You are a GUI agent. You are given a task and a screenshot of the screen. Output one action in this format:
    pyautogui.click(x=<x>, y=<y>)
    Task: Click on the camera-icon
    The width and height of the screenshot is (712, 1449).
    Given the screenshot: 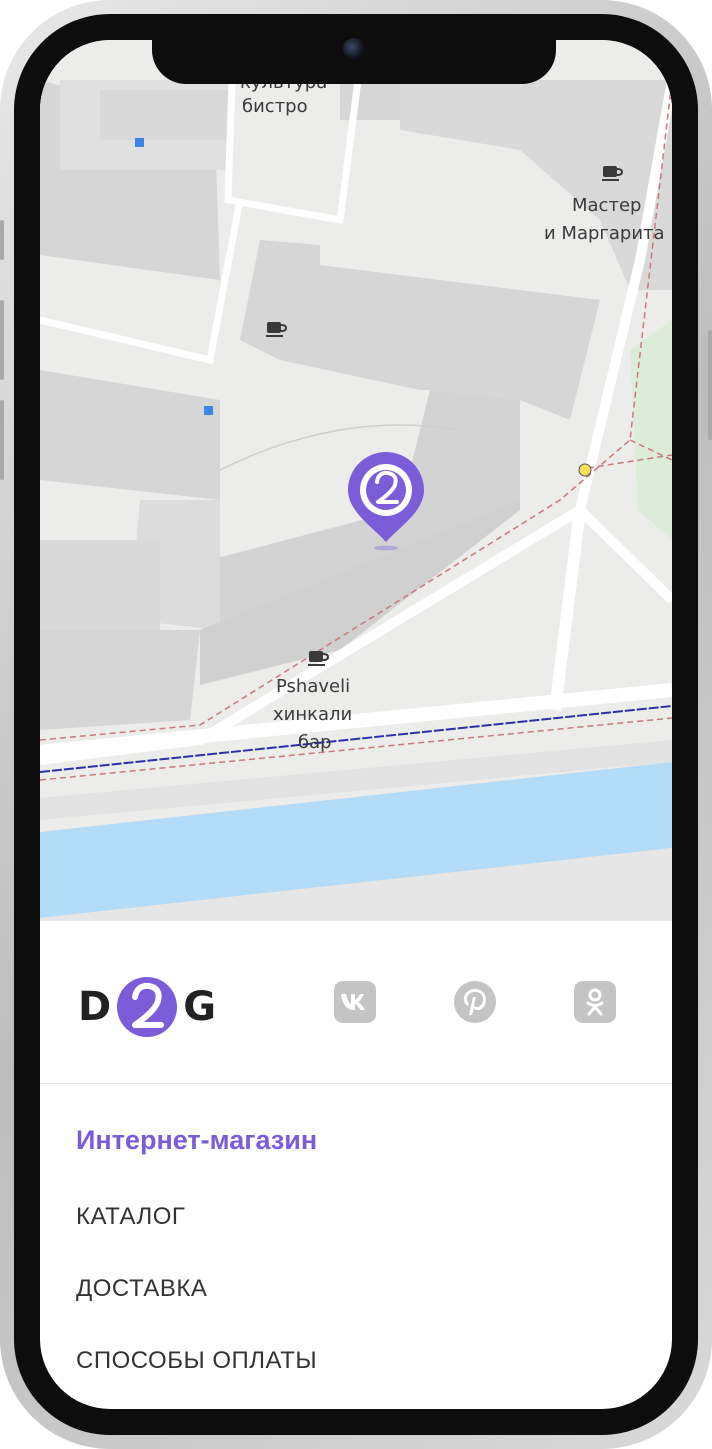 What is the action you would take?
    pyautogui.click(x=354, y=49)
    